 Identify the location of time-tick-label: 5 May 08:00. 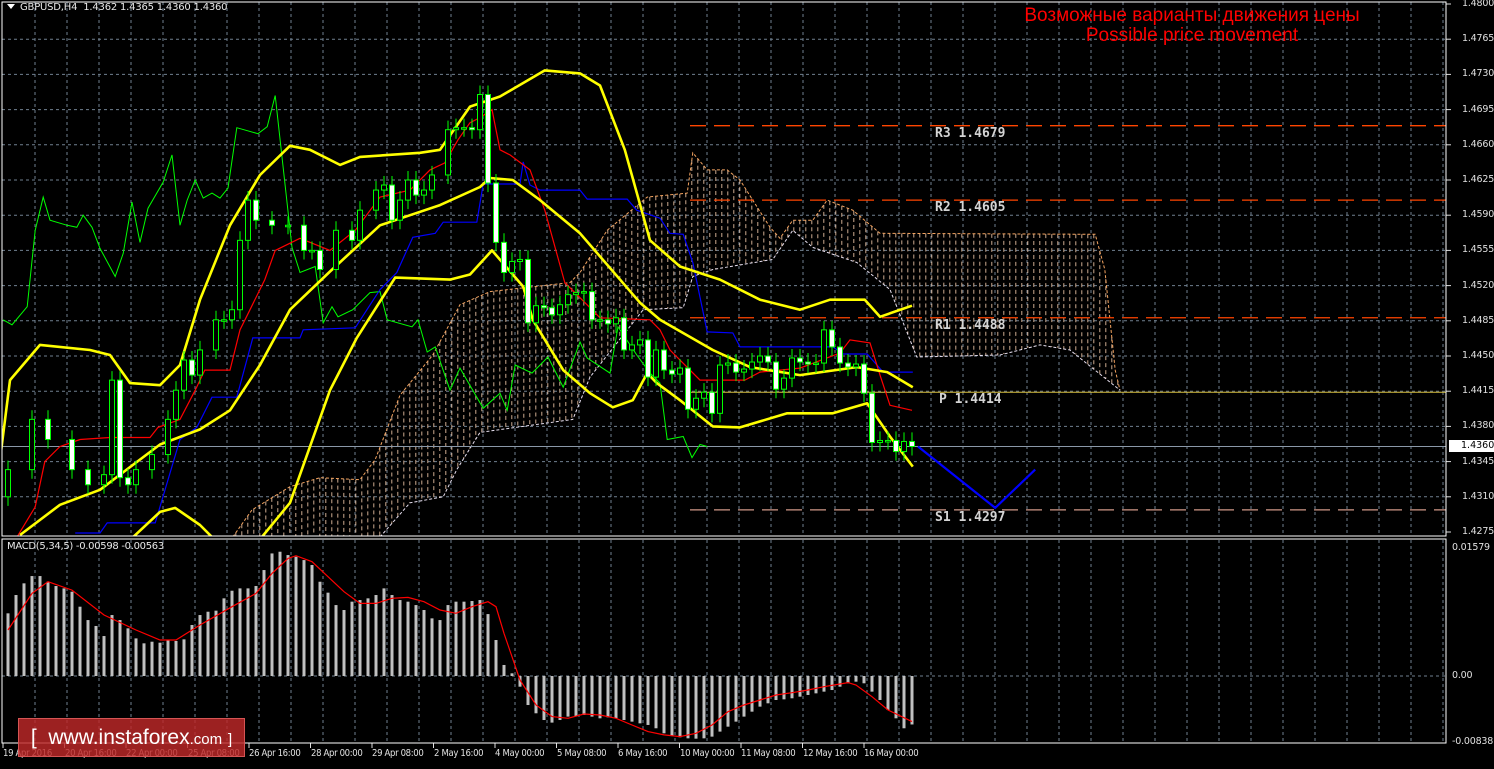
(581, 753).